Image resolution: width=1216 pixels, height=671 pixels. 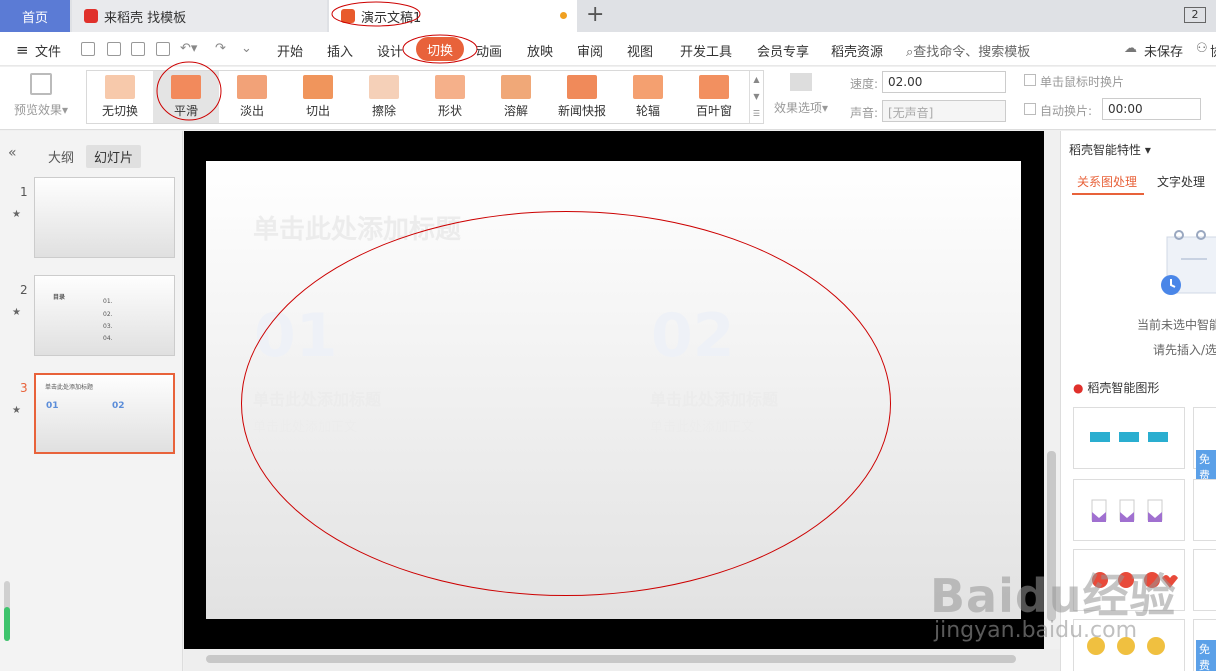 What do you see at coordinates (119, 111) in the screenshot?
I see `transition-label: 无切换` at bounding box center [119, 111].